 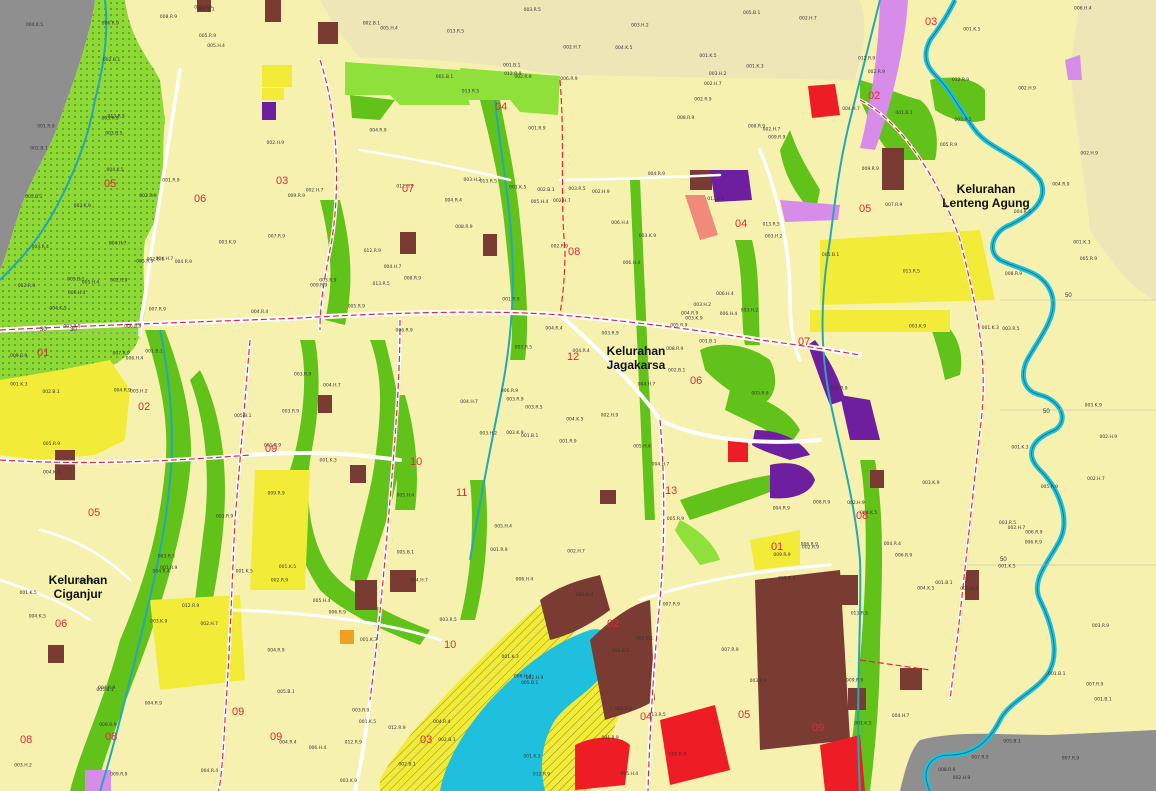 I want to click on block-code: 002.H.7, so click(x=576, y=552).